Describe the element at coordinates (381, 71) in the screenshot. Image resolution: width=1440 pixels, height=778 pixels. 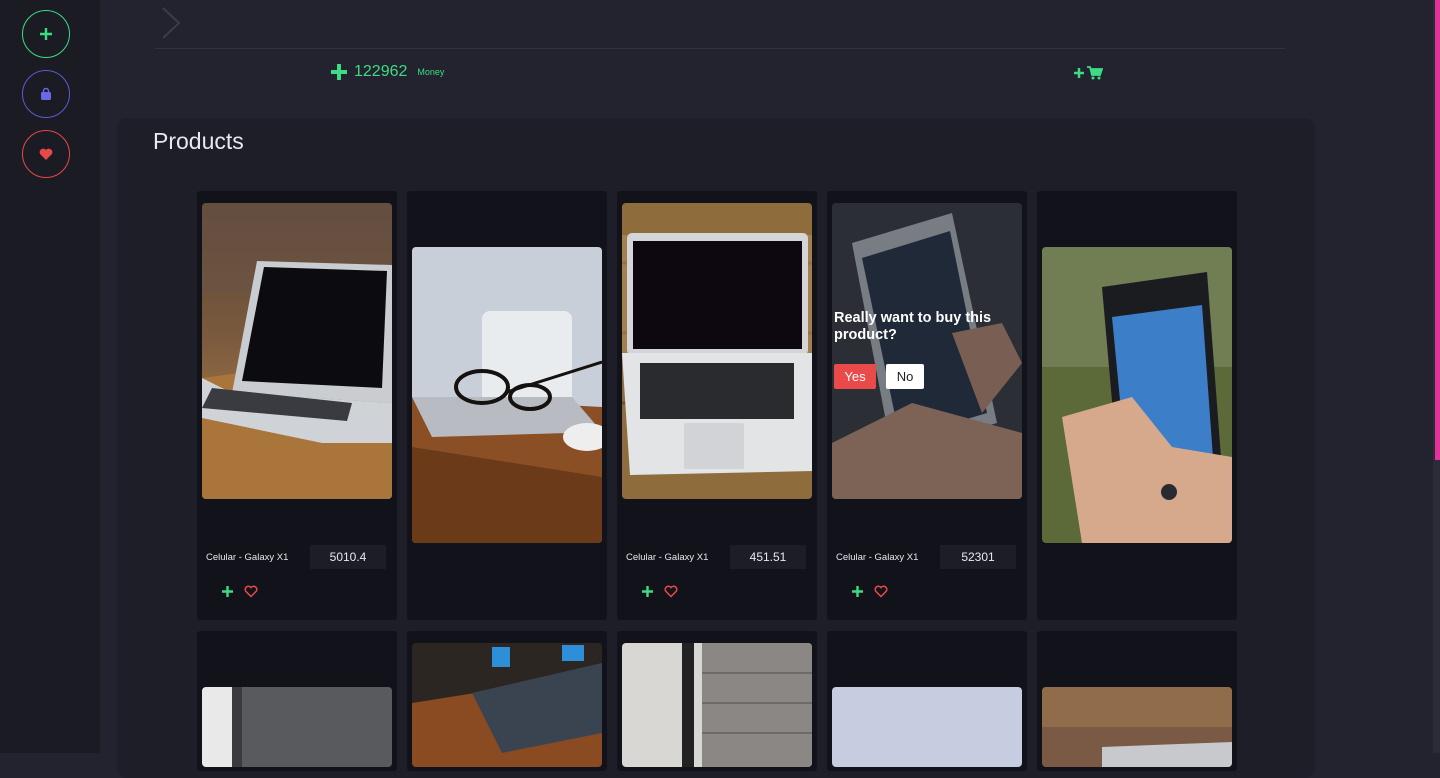
I see `money-value: 122962` at that location.